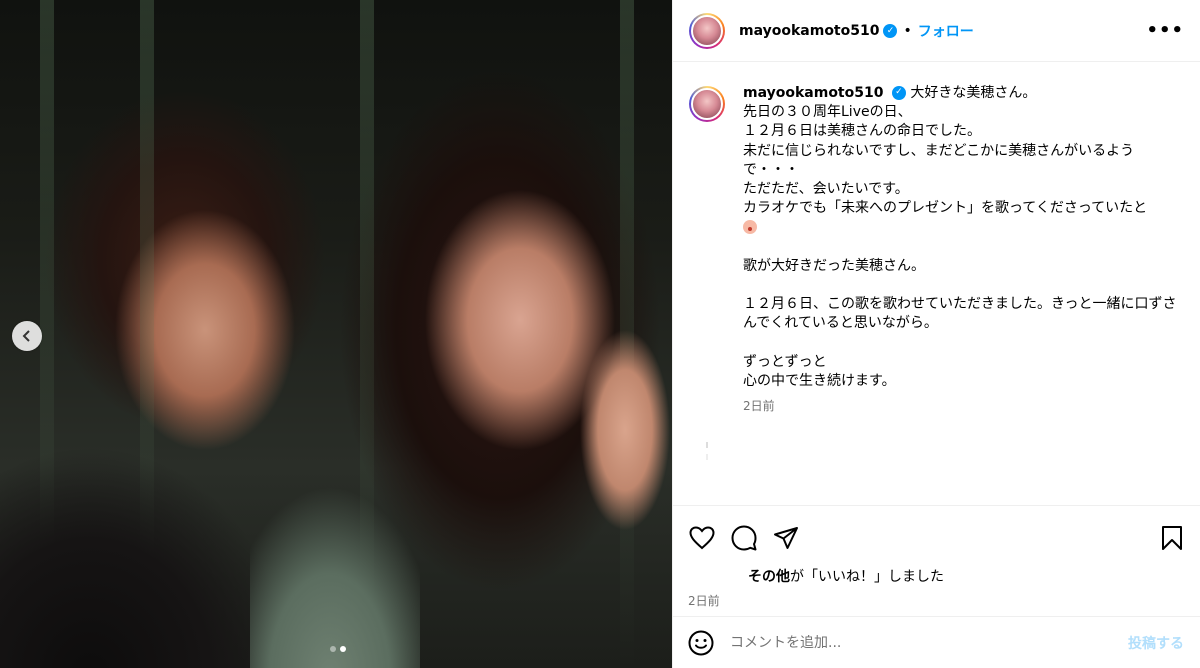 The width and height of the screenshot is (1200, 668). I want to click on caption-emoji-line, so click(963, 227).